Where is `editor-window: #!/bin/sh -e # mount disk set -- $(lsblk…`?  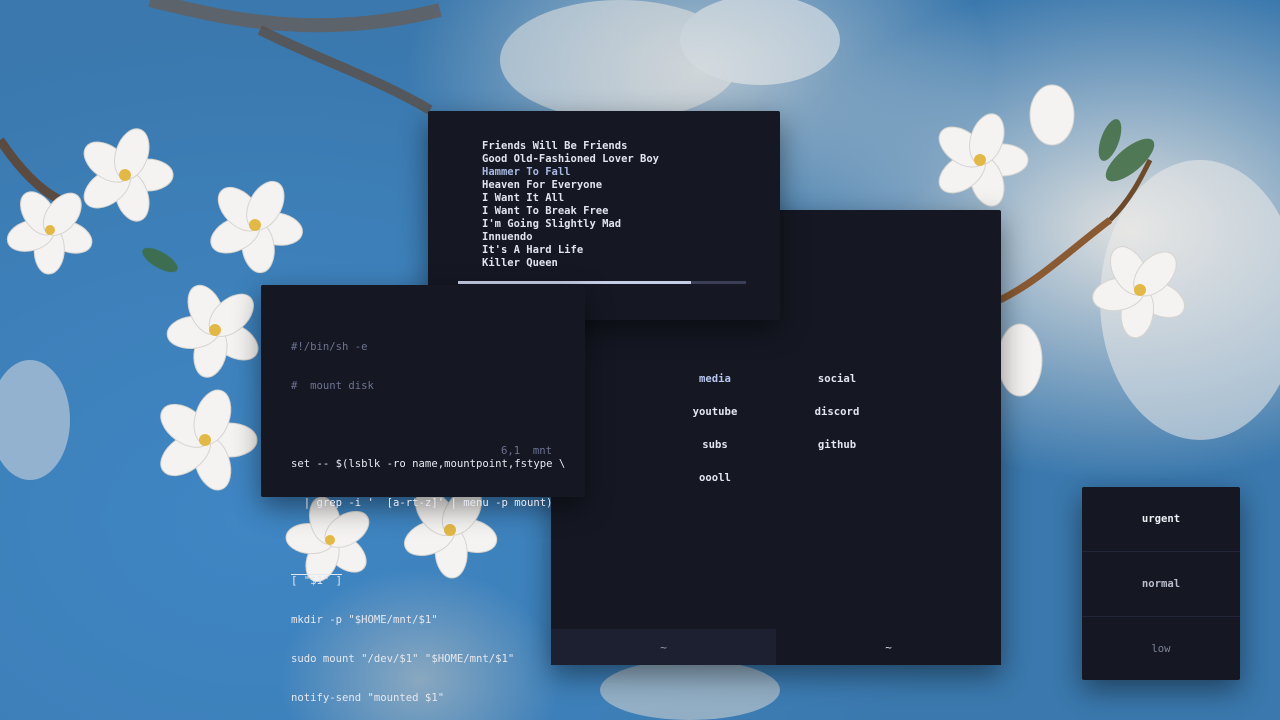
editor-window: #!/bin/sh -e # mount disk set -- $(lsblk… is located at coordinates (423, 494).